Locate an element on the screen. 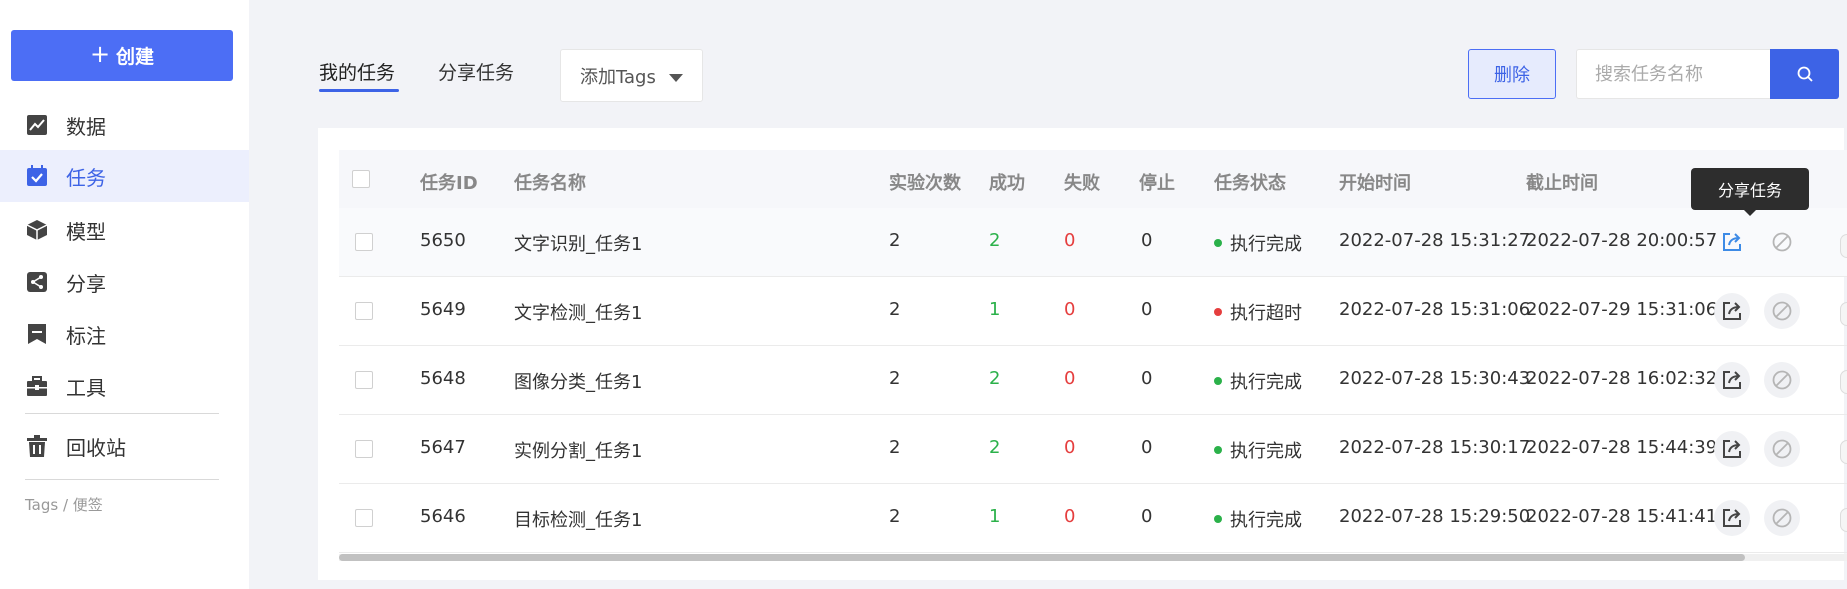  create-button: + 创建 is located at coordinates (122, 55).